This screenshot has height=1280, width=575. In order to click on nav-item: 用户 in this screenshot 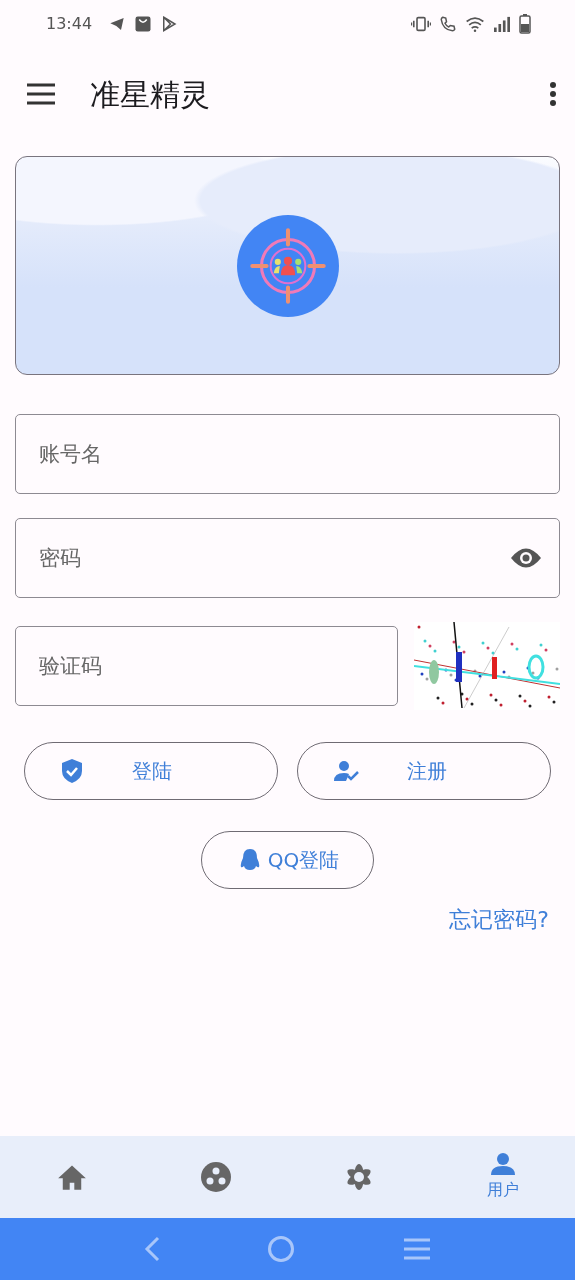, I will do `click(503, 1177)`.